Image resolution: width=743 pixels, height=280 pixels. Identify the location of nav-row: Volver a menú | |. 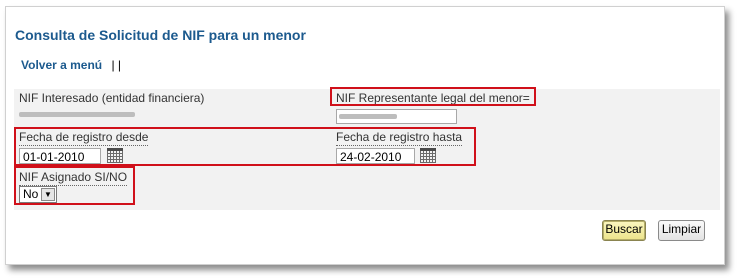
(71, 65).